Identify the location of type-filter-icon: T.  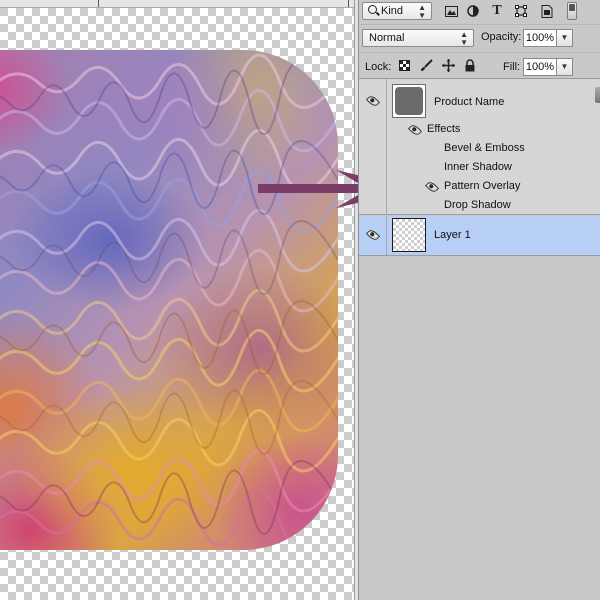
(497, 11).